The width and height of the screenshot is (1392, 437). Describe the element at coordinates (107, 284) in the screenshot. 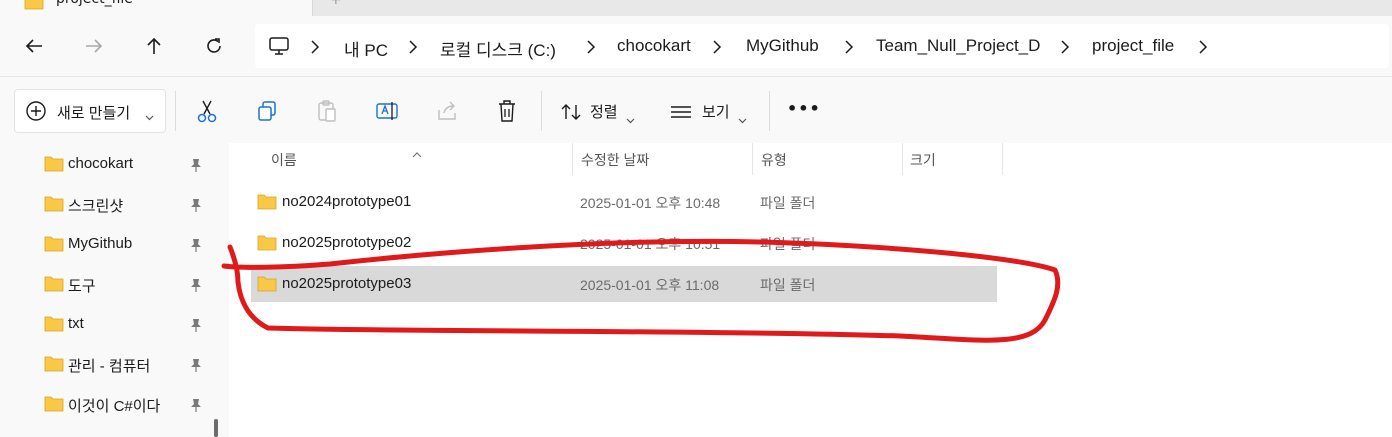

I see `sidebar-item-tools: 도구` at that location.